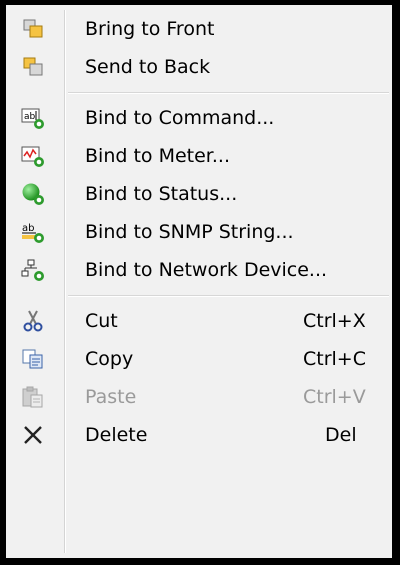 This screenshot has height=565, width=400. Describe the element at coordinates (33, 29) in the screenshot. I see `bring-to-front-icon` at that location.